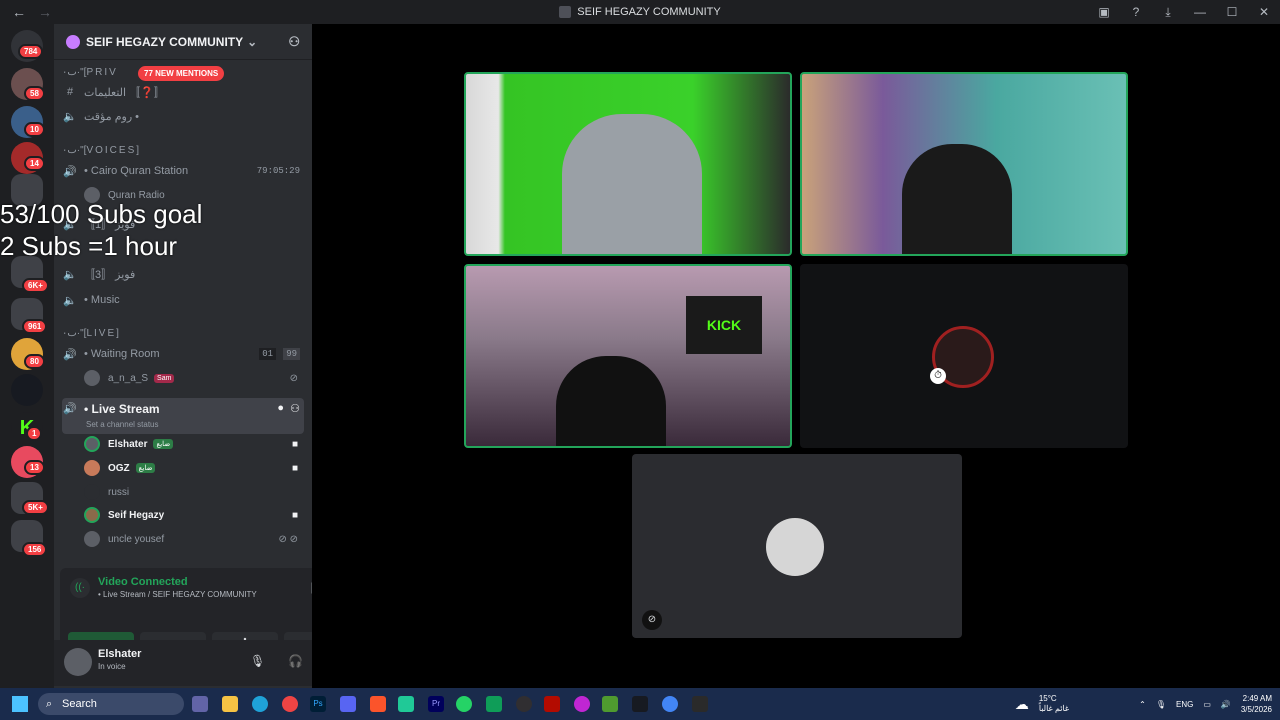 The height and width of the screenshot is (720, 1280). Describe the element at coordinates (565, 12) in the screenshot. I see `server-icon` at that location.